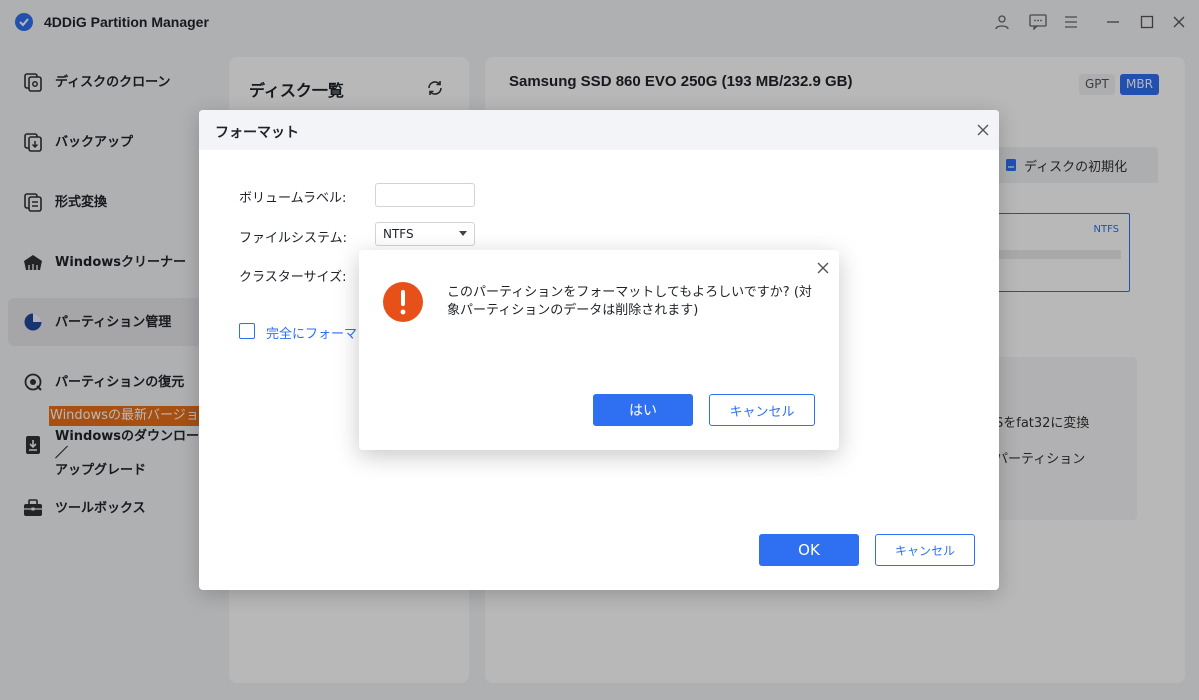  Describe the element at coordinates (293, 277) in the screenshot. I see `cluster-size-label: クラスターサイズ:` at that location.